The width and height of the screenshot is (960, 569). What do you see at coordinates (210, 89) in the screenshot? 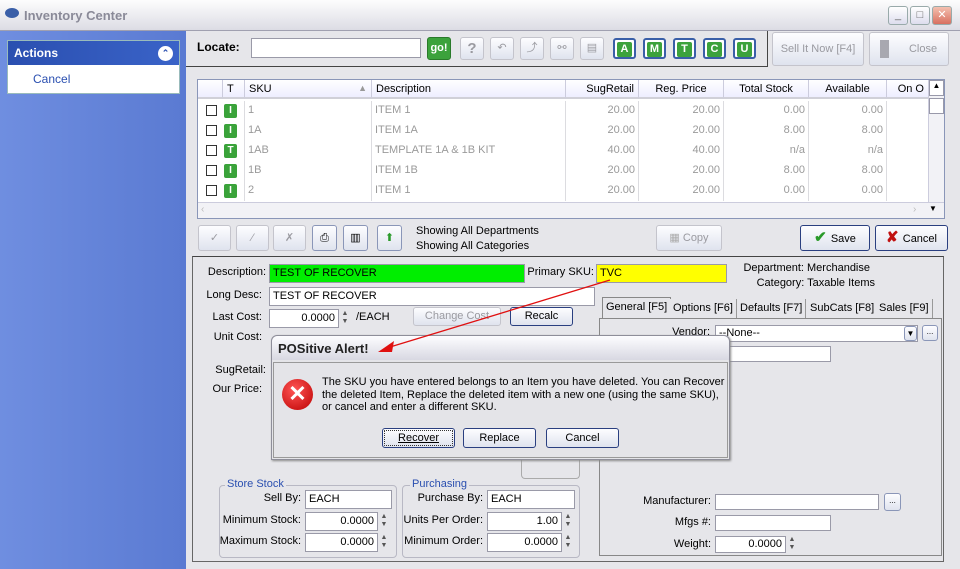
I see `column-header-select` at bounding box center [210, 89].